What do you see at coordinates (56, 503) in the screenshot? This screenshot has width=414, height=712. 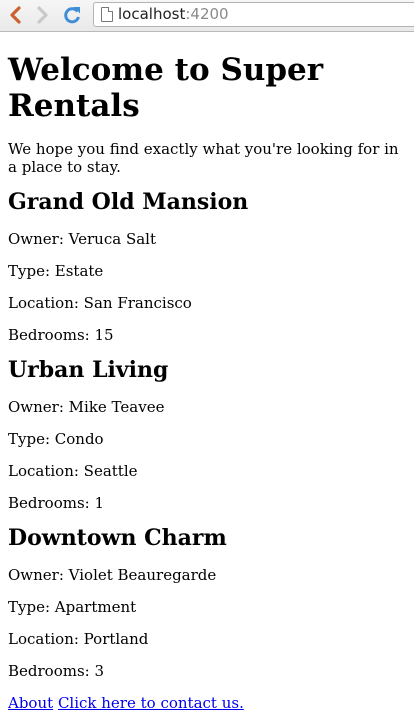 I see `rental-bedrooms: Bedrooms: 1` at bounding box center [56, 503].